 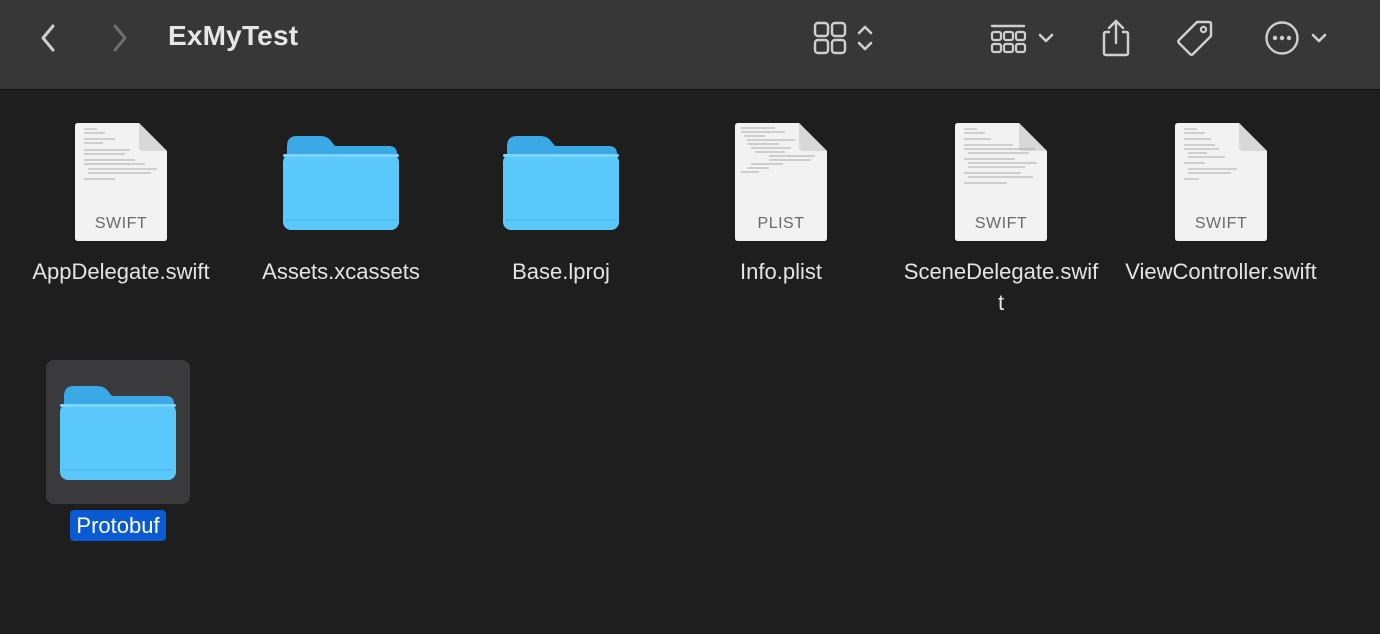 I want to click on folder-name-label: Base.lproj, so click(x=561, y=271).